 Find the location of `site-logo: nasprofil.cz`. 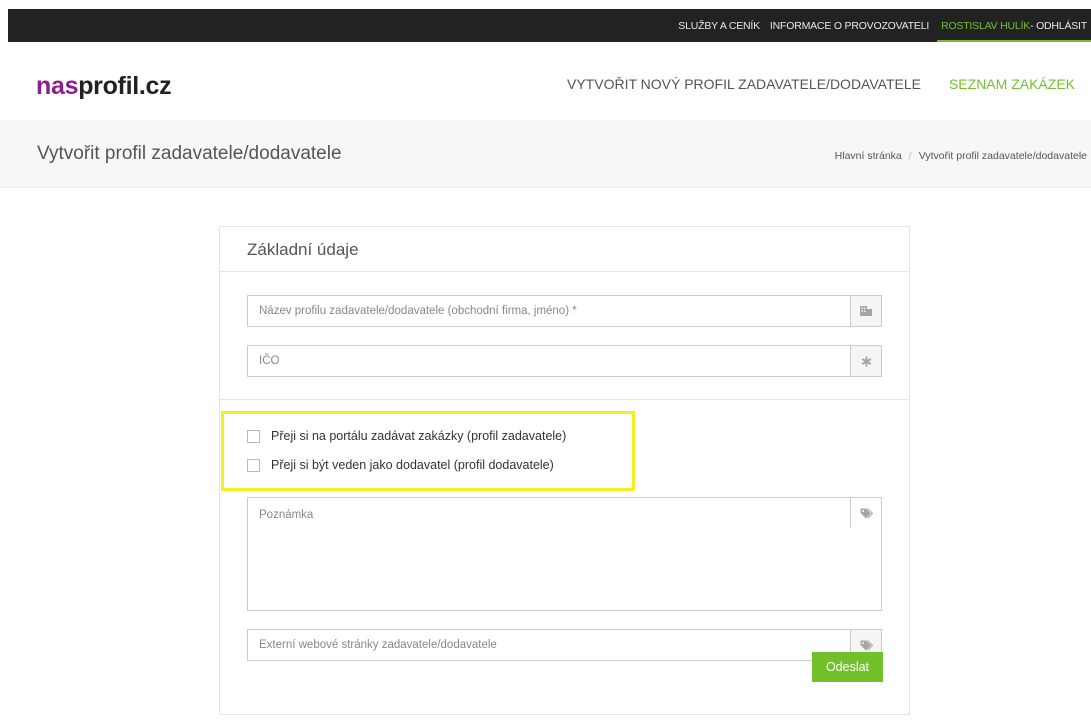

site-logo: nasprofil.cz is located at coordinates (104, 86).